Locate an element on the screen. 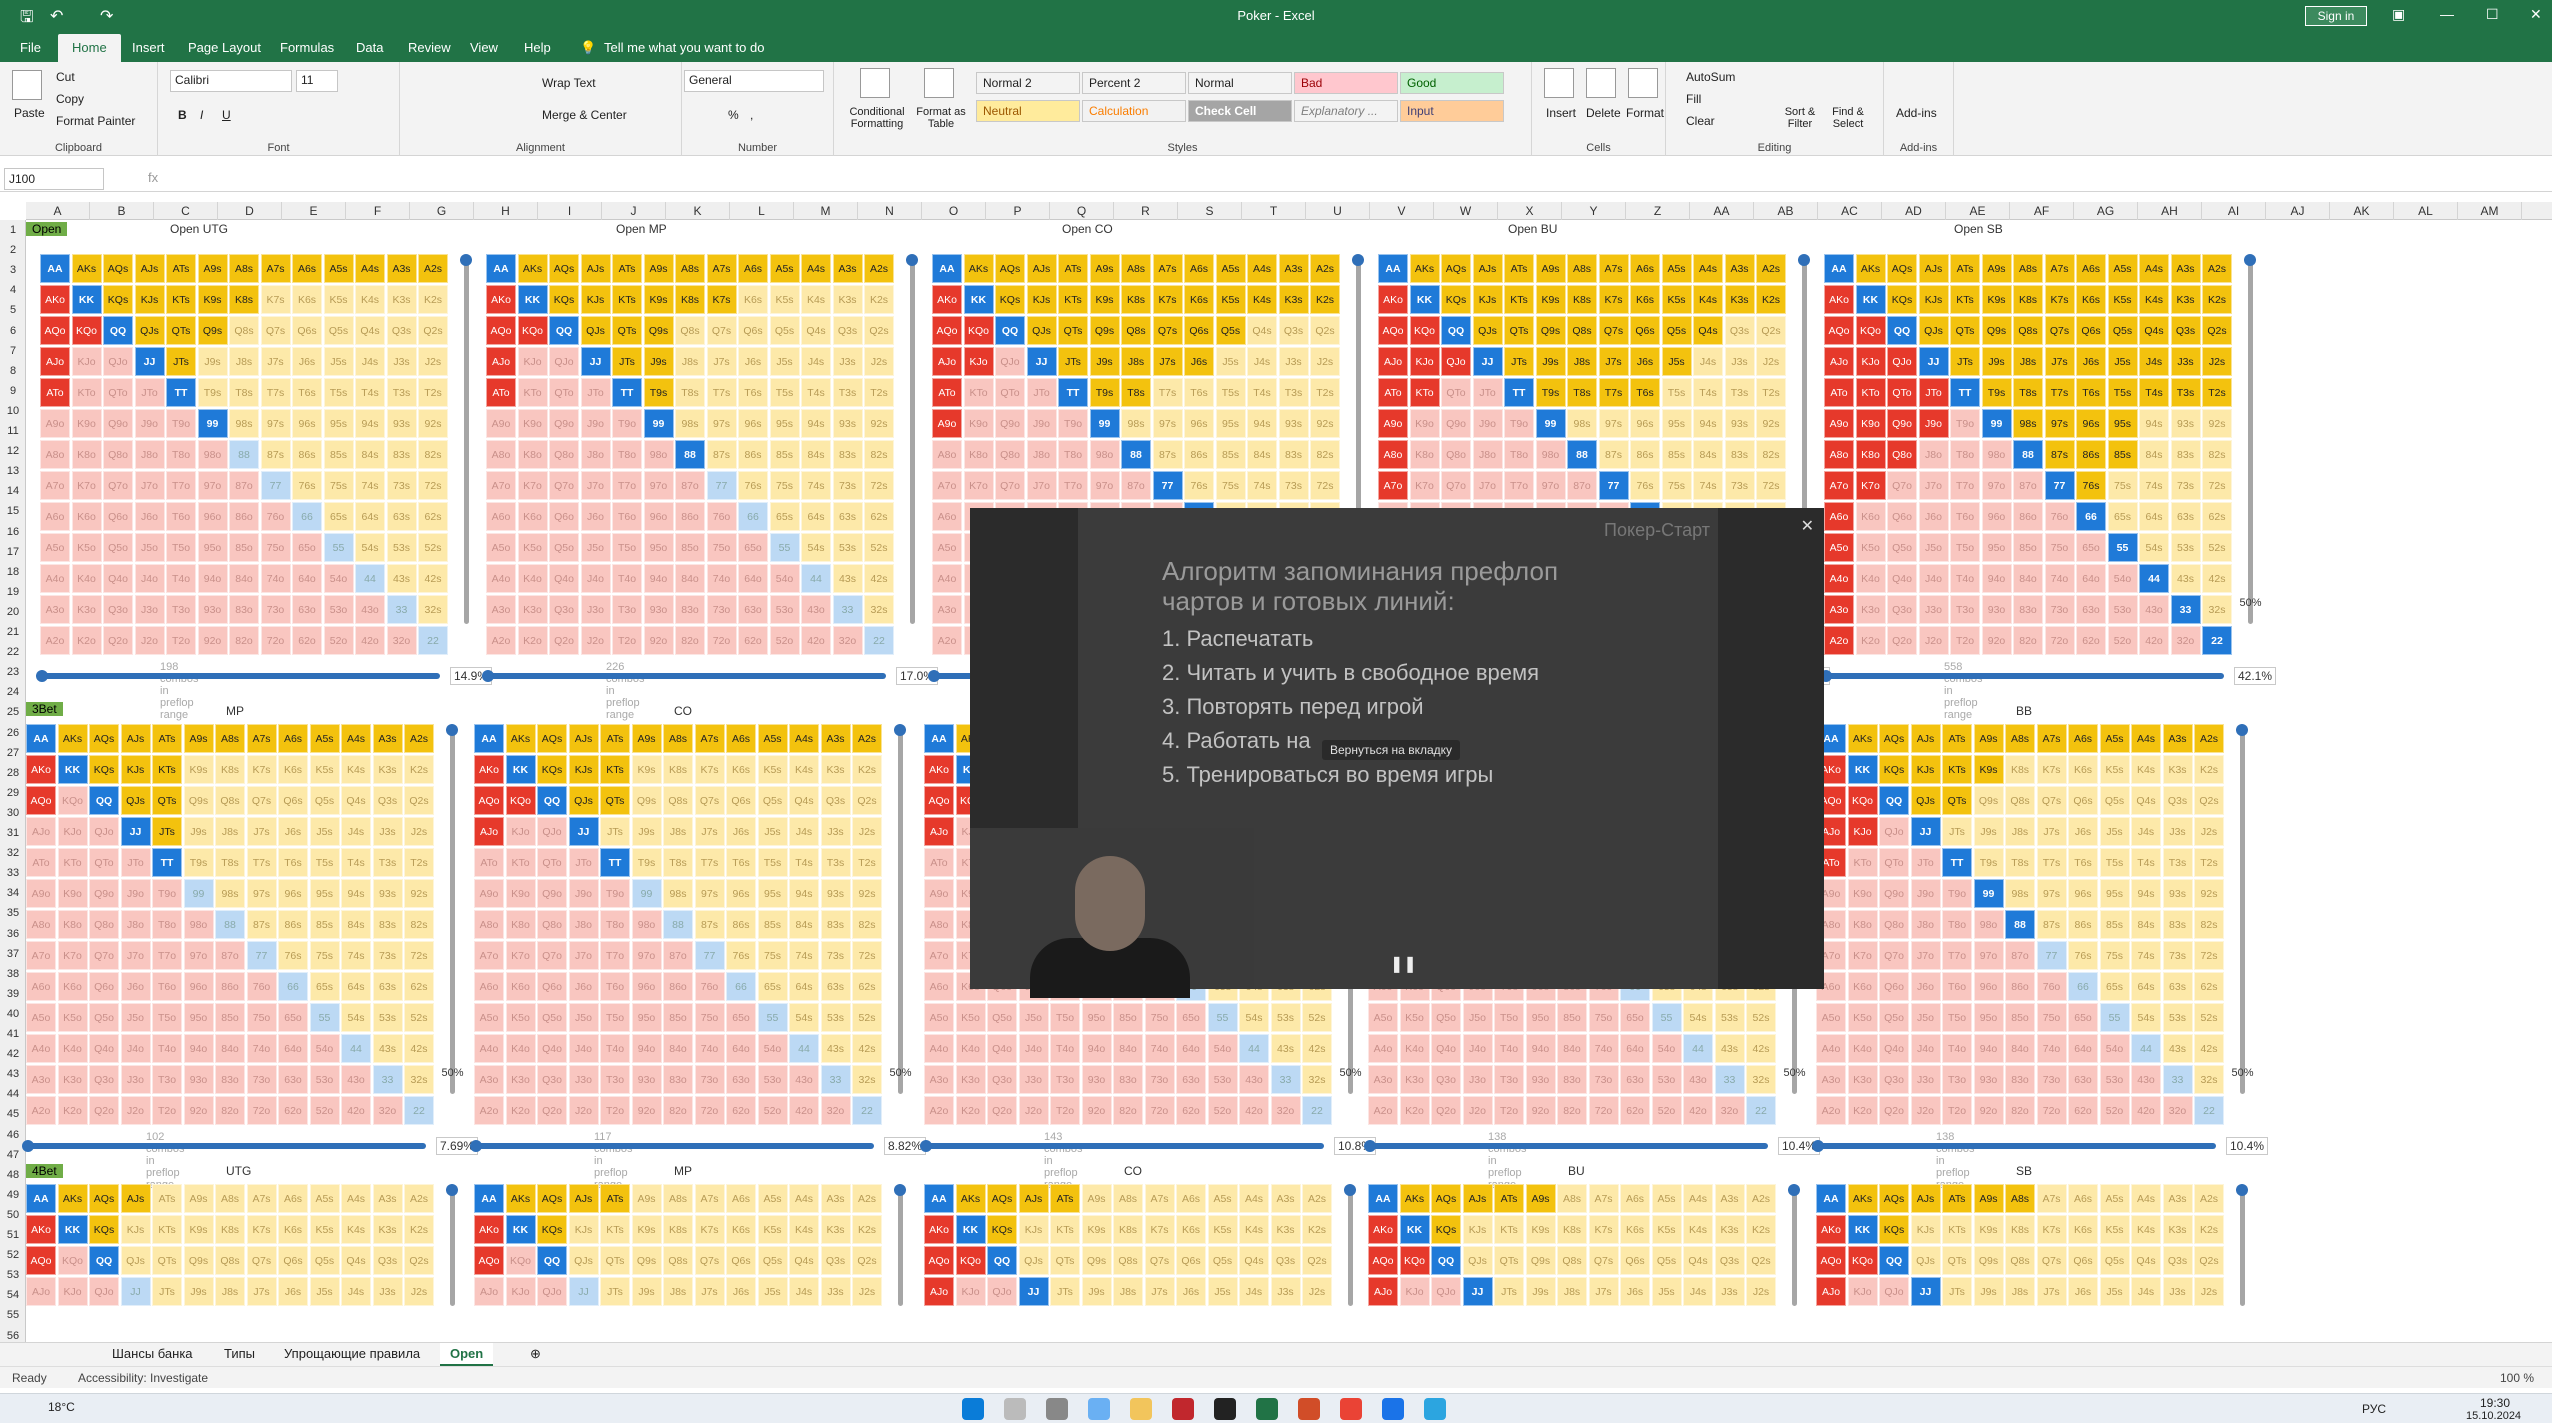 The image size is (2552, 1423). hand-cell: AJo is located at coordinates (1393, 361).